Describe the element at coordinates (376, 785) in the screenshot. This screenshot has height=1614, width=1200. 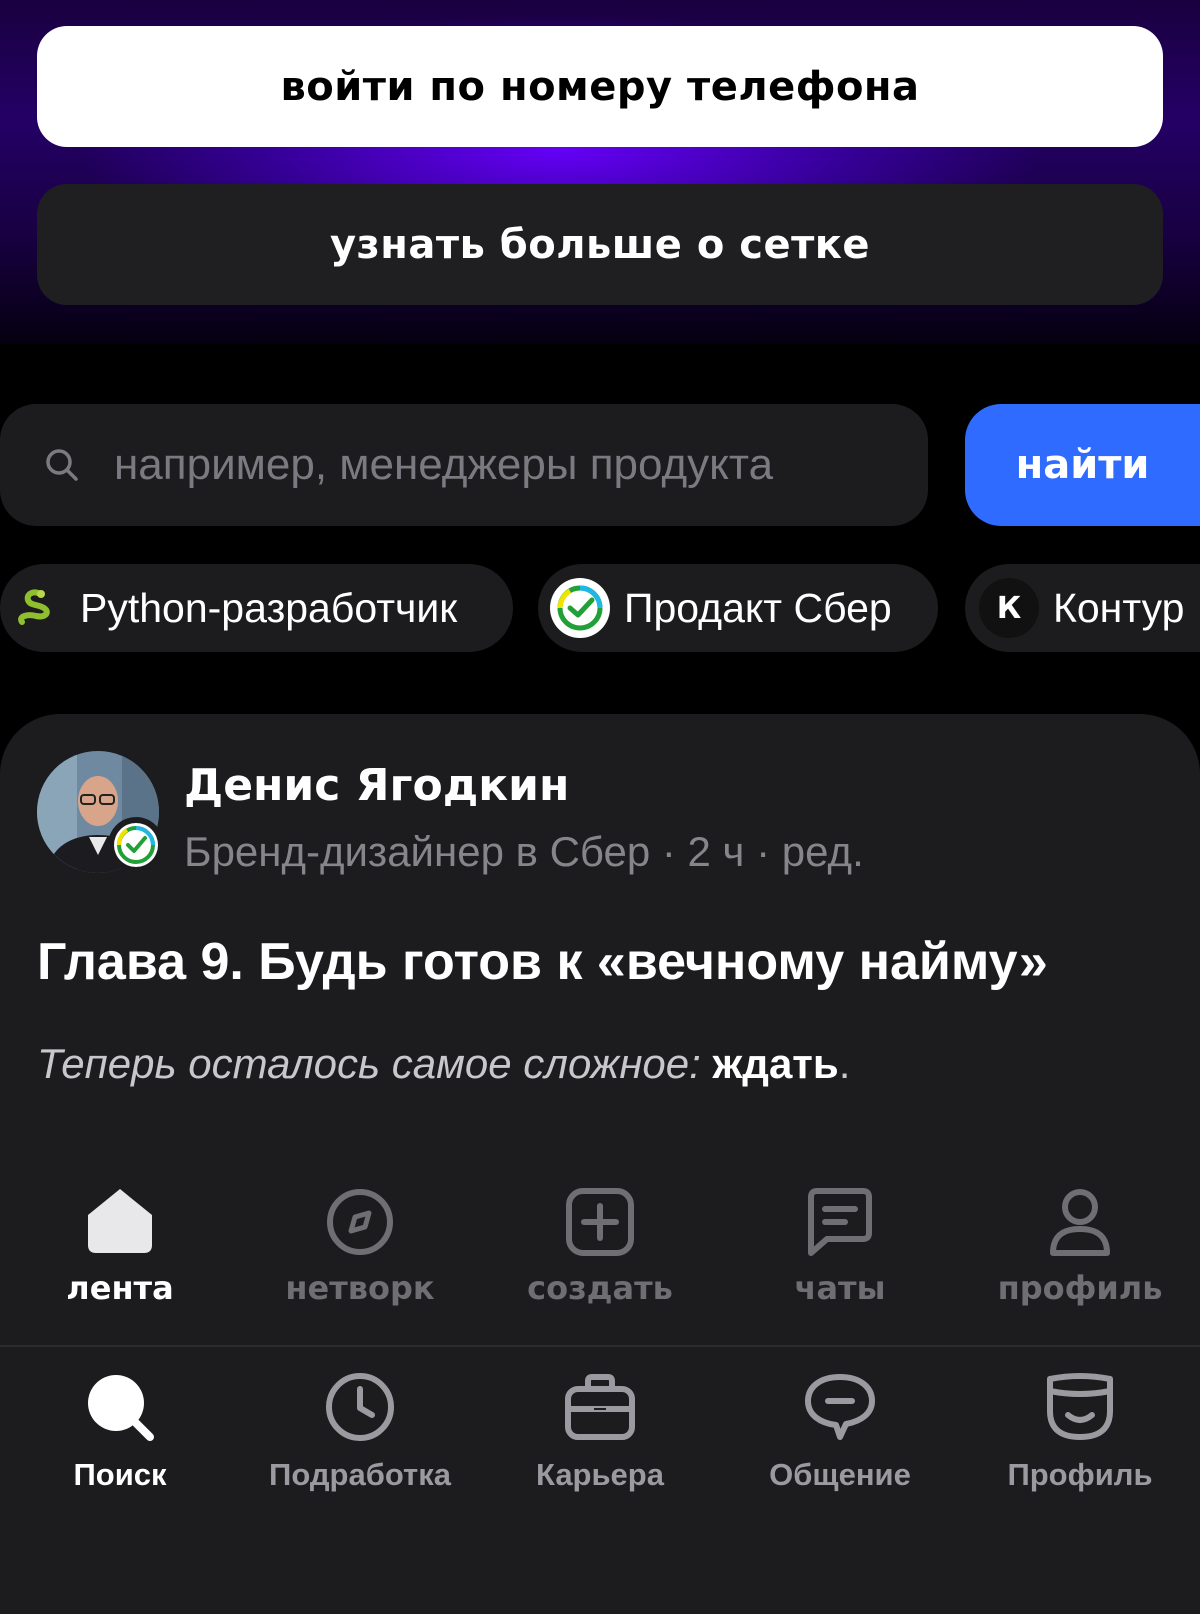
I see `author-name: Денис Ягодкин` at that location.